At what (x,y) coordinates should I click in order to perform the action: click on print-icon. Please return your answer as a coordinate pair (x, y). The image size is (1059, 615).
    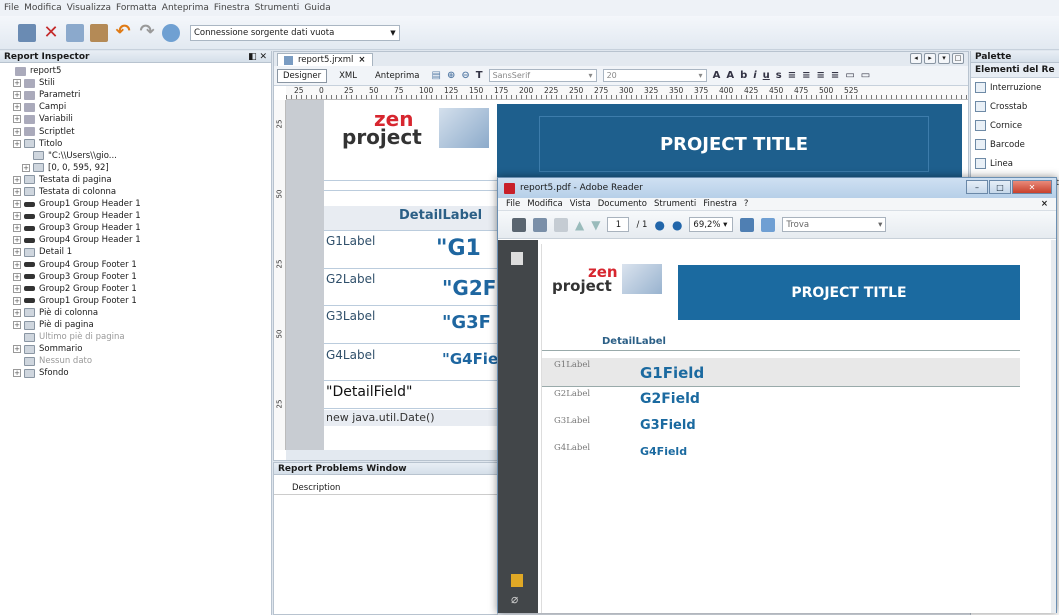
    Looking at the image, I should click on (519, 224).